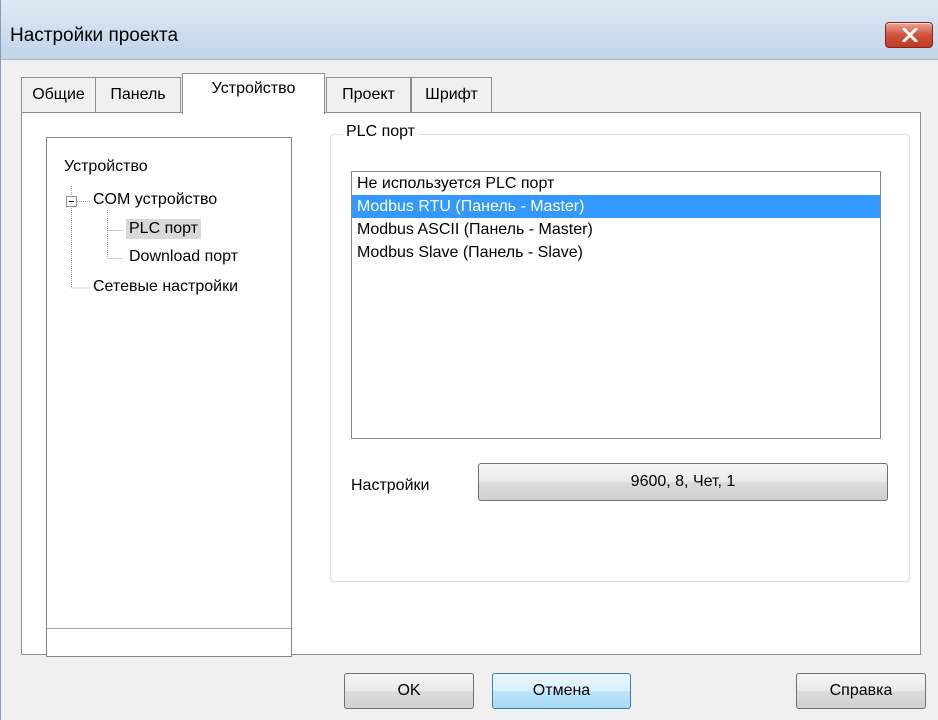 The width and height of the screenshot is (938, 720). What do you see at coordinates (616, 252) in the screenshot?
I see `protocol-option: Modbus Slave (Панель - Slave)` at bounding box center [616, 252].